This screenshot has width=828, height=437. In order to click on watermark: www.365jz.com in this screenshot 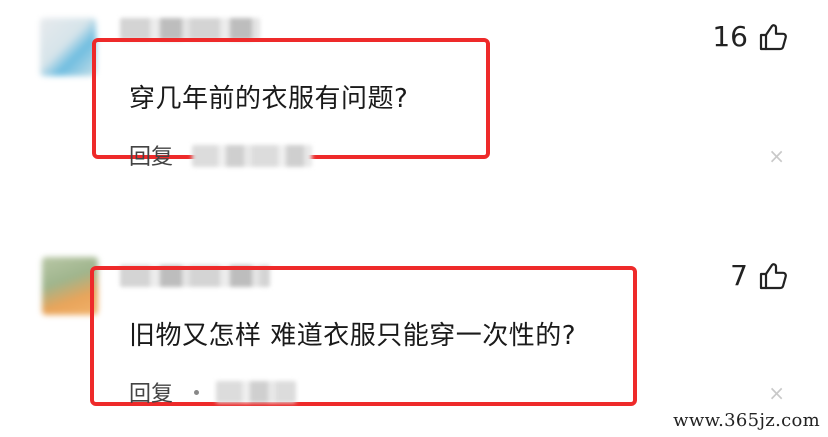, I will do `click(746, 420)`.